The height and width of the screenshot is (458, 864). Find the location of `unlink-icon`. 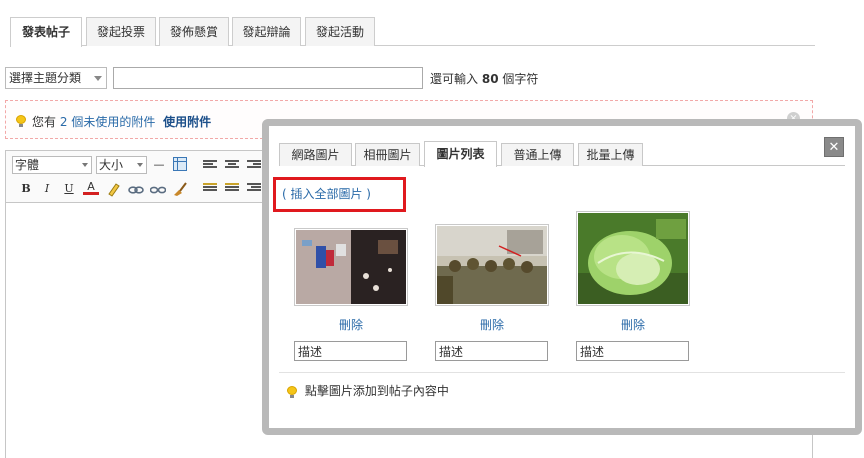

unlink-icon is located at coordinates (158, 189).